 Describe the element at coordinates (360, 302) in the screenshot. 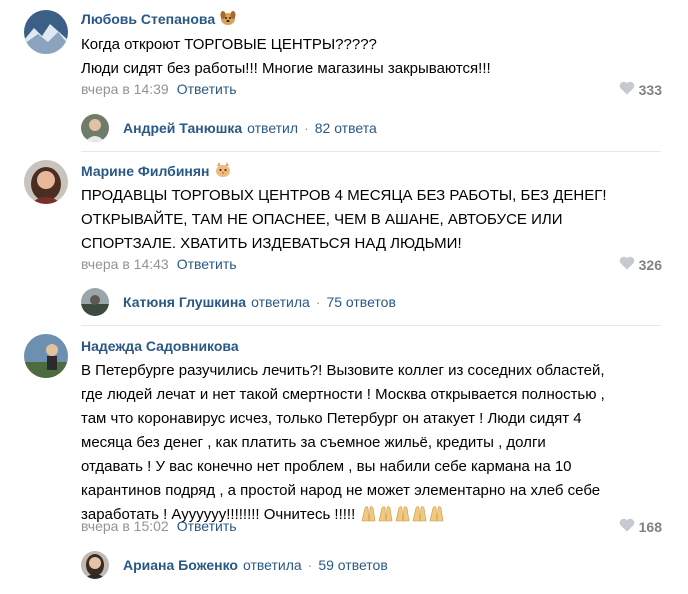

I see `reply-count-link: 75 ответов` at that location.